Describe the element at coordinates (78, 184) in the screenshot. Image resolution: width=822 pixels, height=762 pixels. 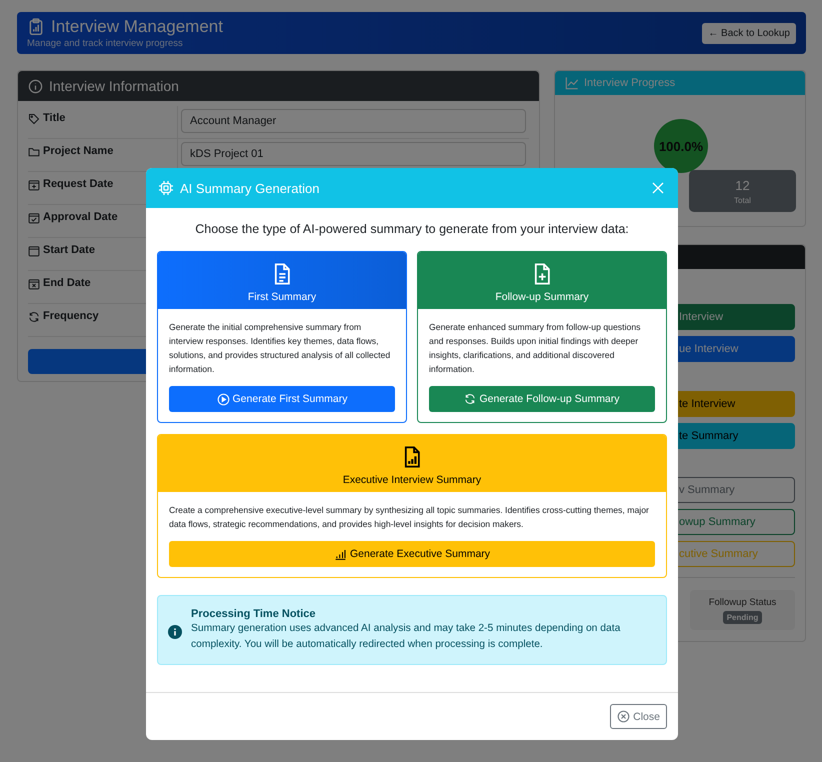
I see `field-label: Request Date` at that location.